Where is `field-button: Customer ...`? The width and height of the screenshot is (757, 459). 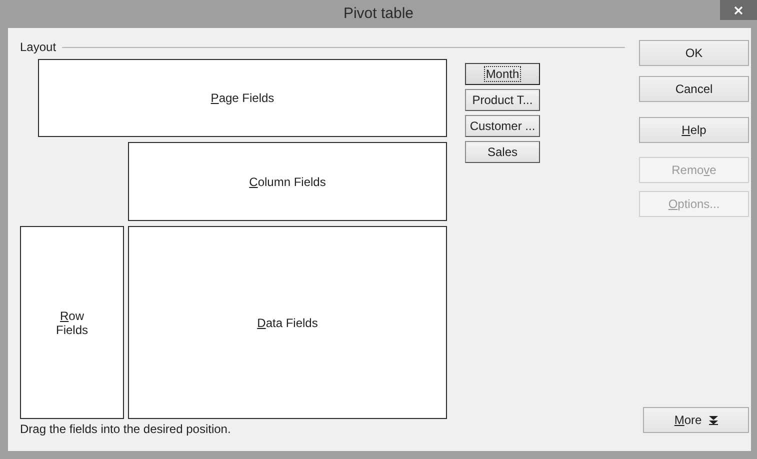
field-button: Customer ... is located at coordinates (502, 126).